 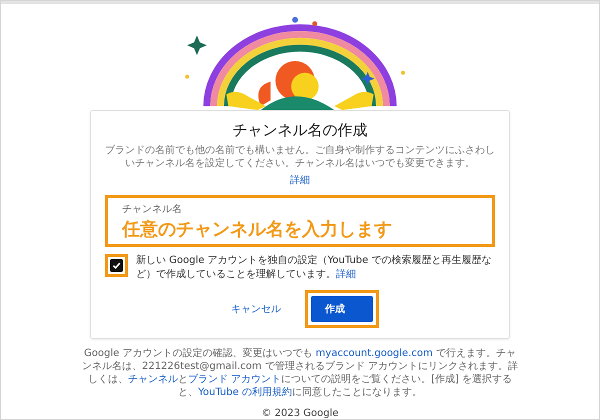 I want to click on footer-link: ブランド アカウント, so click(x=235, y=379).